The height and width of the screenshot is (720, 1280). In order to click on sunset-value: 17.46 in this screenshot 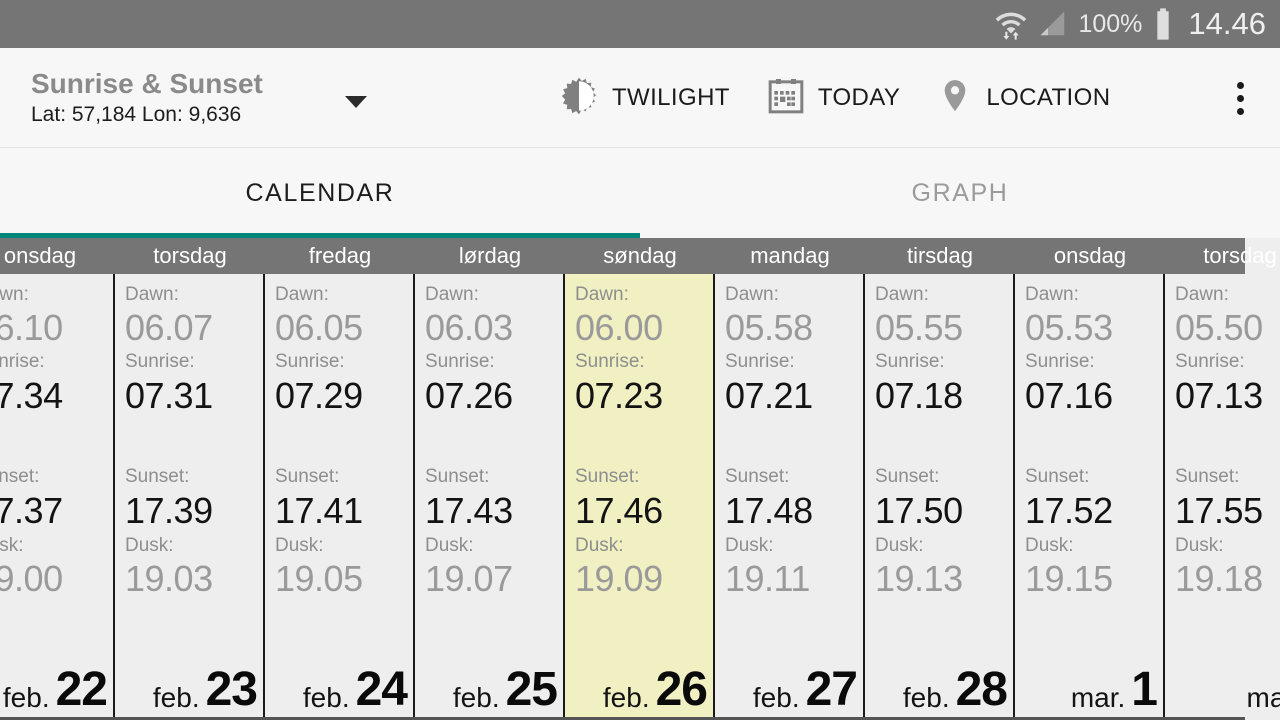, I will do `click(619, 510)`.